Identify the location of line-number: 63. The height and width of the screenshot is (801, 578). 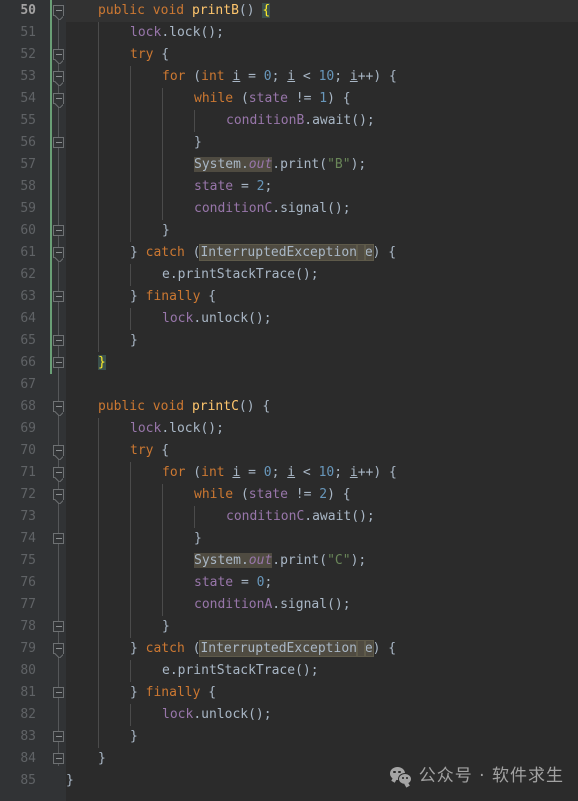
(20, 297).